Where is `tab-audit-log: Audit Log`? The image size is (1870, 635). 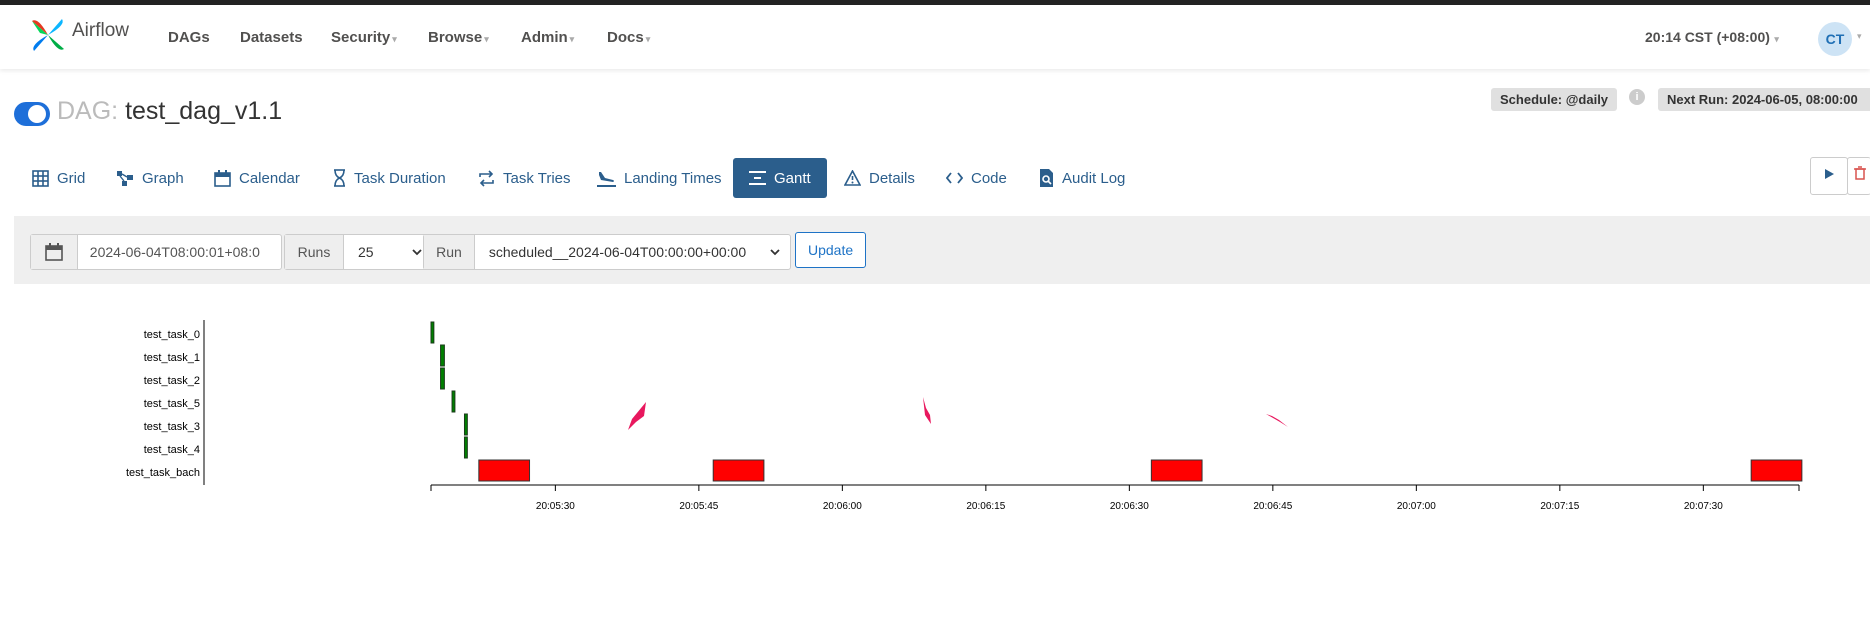 tab-audit-log: Audit Log is located at coordinates (1082, 178).